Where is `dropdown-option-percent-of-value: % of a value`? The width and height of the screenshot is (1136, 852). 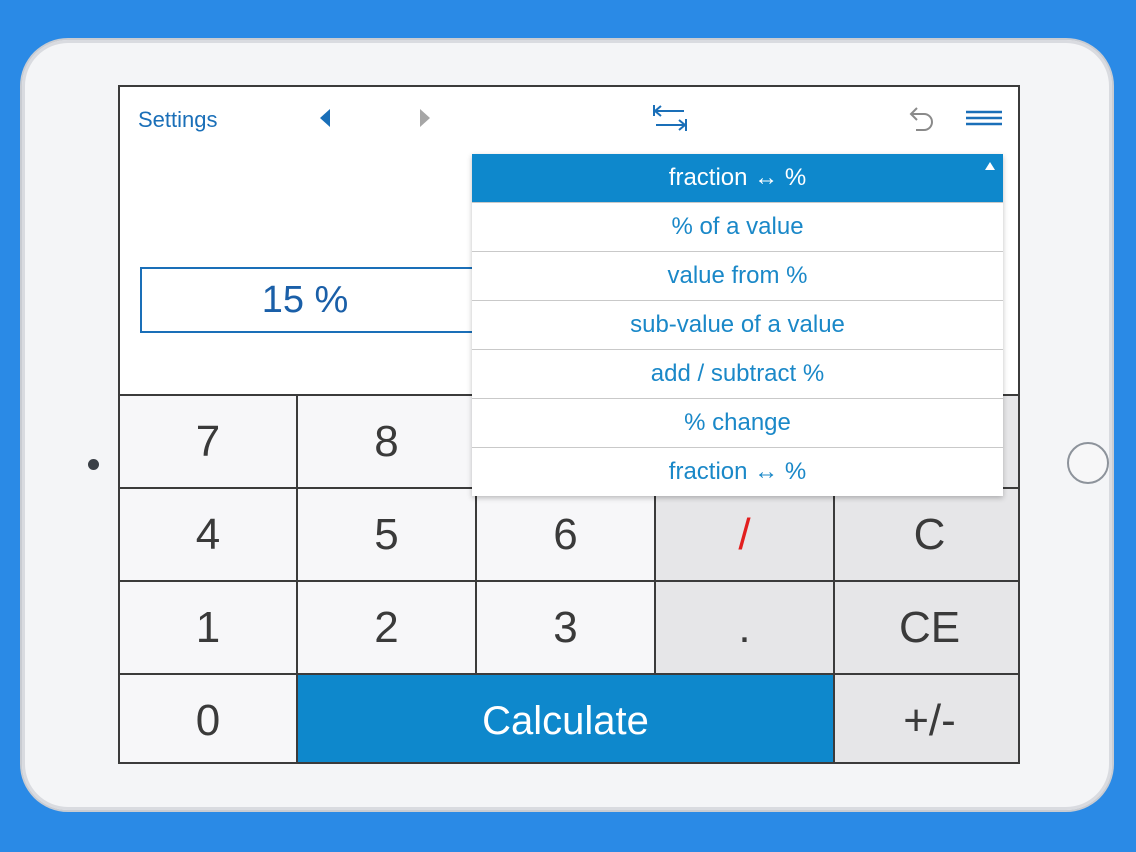
dropdown-option-percent-of-value: % of a value is located at coordinates (737, 226).